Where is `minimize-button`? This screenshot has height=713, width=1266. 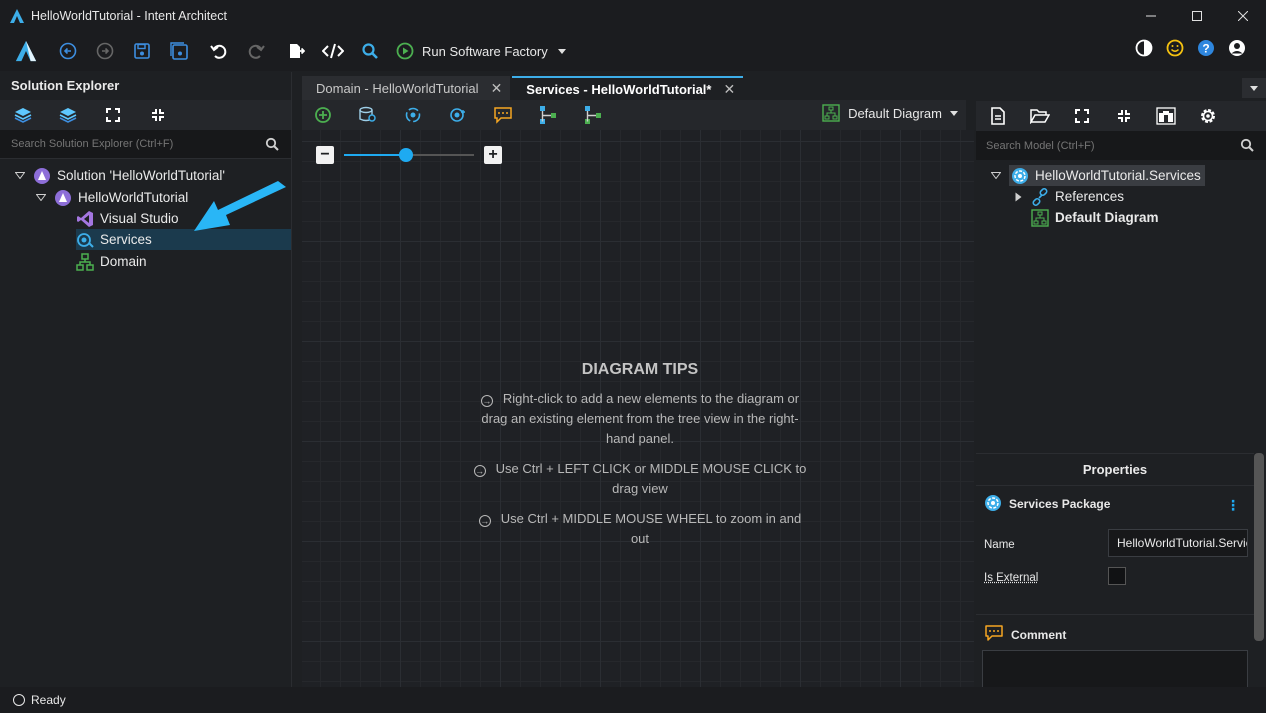
minimize-button is located at coordinates (1151, 15).